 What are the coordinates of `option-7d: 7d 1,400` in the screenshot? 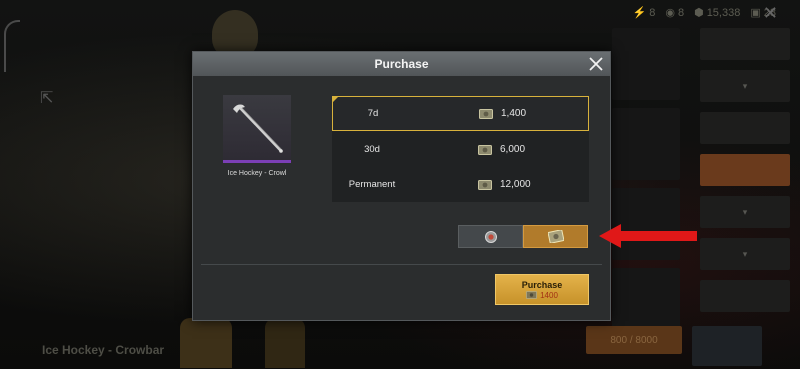 It's located at (460, 113).